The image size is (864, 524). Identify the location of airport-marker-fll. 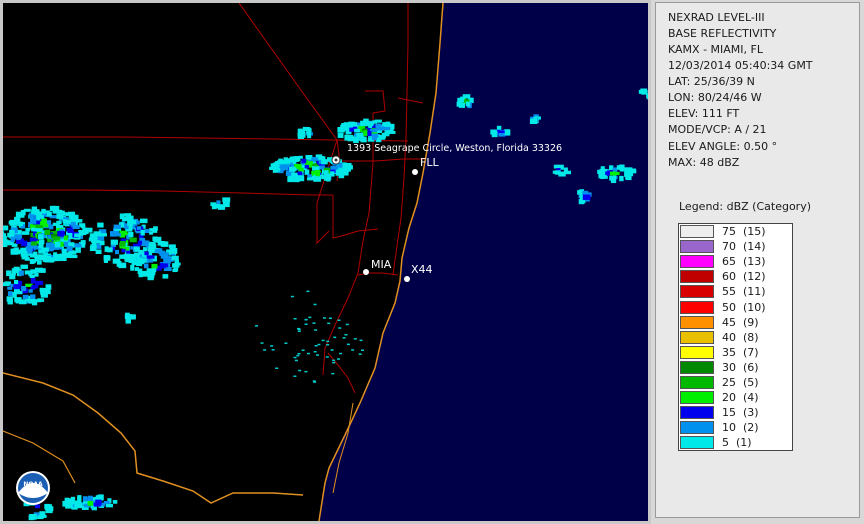
(415, 172).